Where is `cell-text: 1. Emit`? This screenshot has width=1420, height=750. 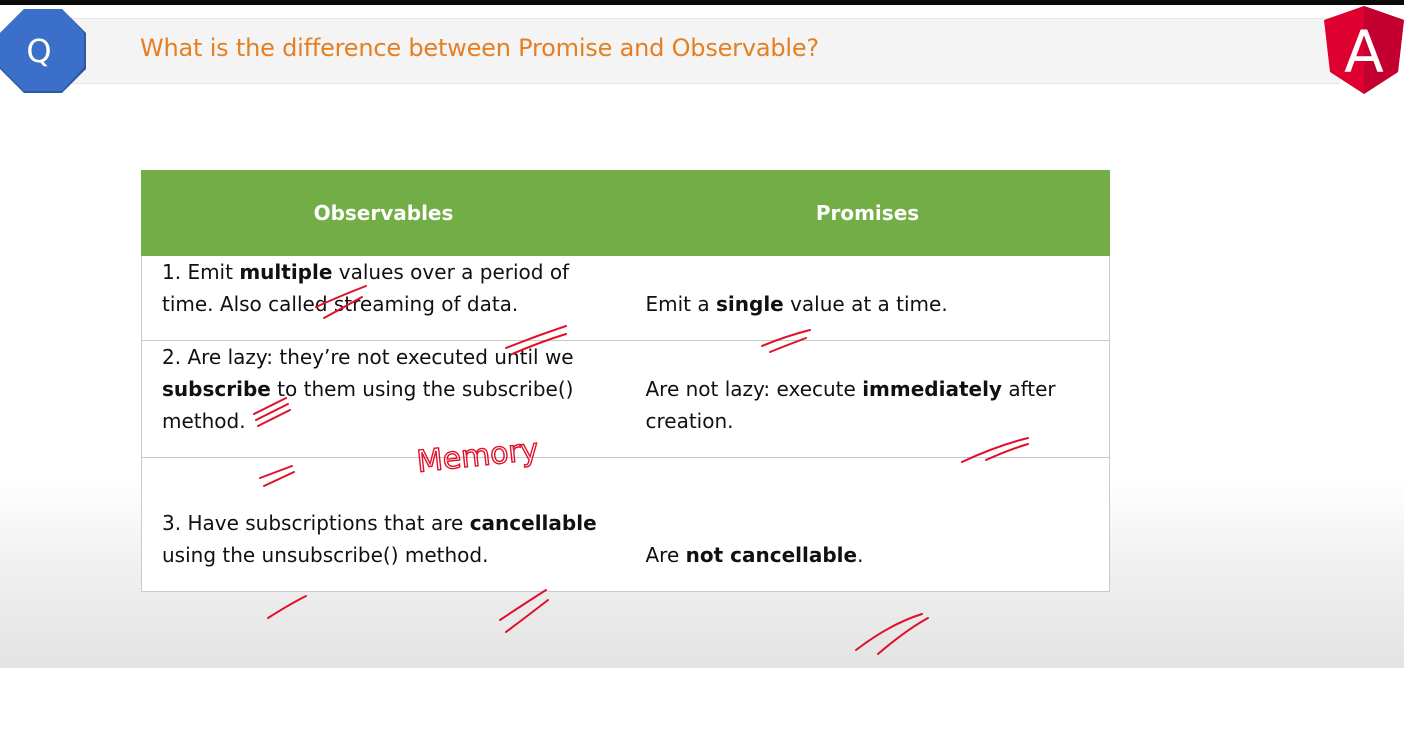 cell-text: 1. Emit is located at coordinates (201, 272).